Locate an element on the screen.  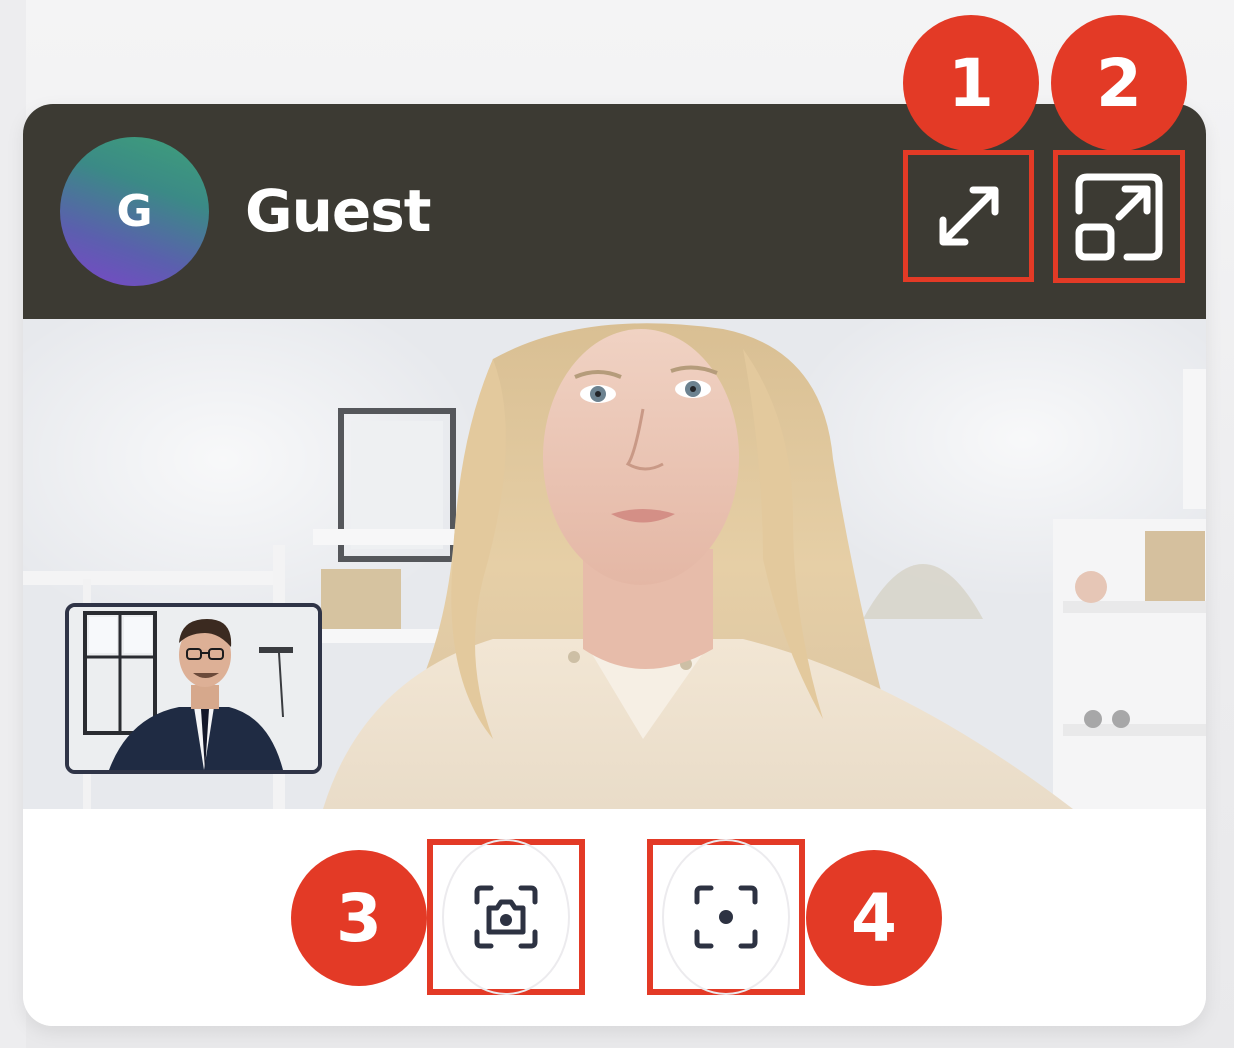
participant-name: Guest is located at coordinates (338, 211).